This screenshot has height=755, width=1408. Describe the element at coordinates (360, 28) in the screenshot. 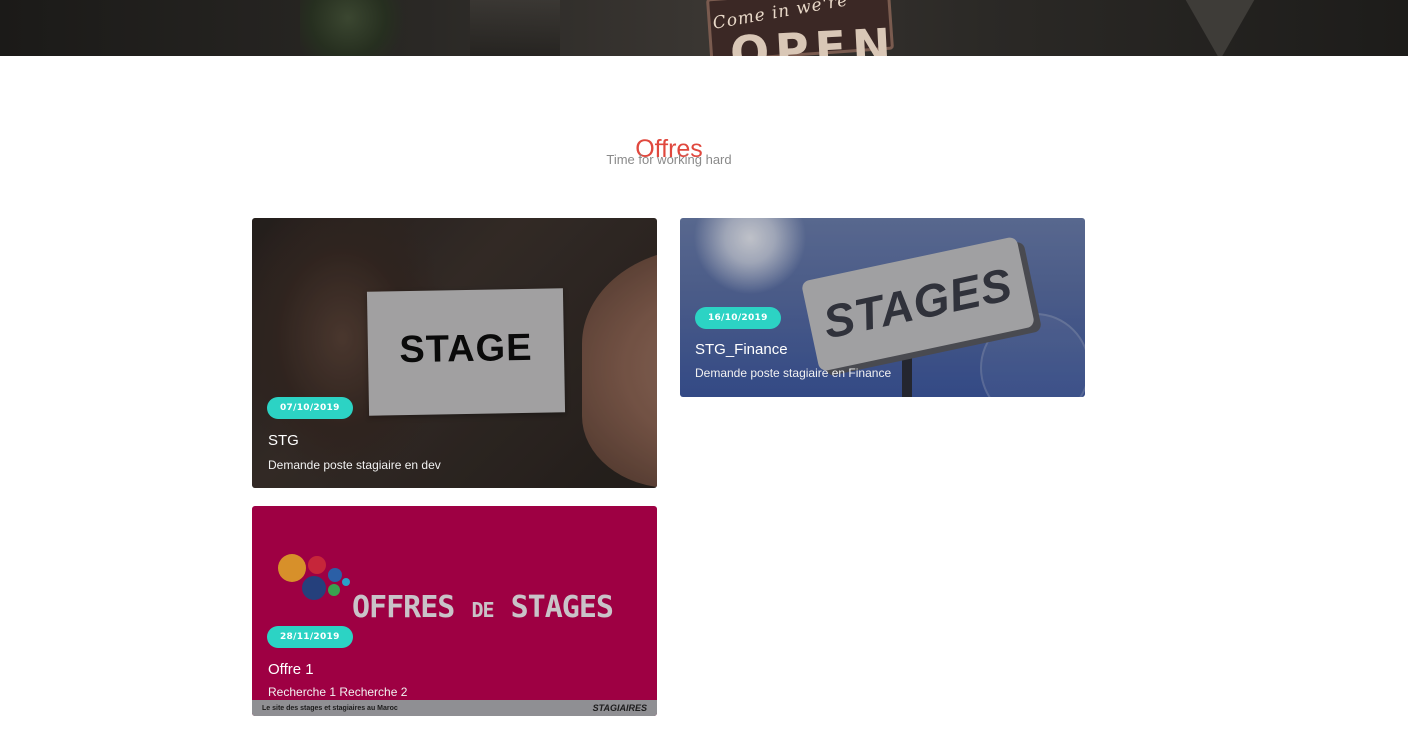

I see `hero-plant-decoration` at that location.